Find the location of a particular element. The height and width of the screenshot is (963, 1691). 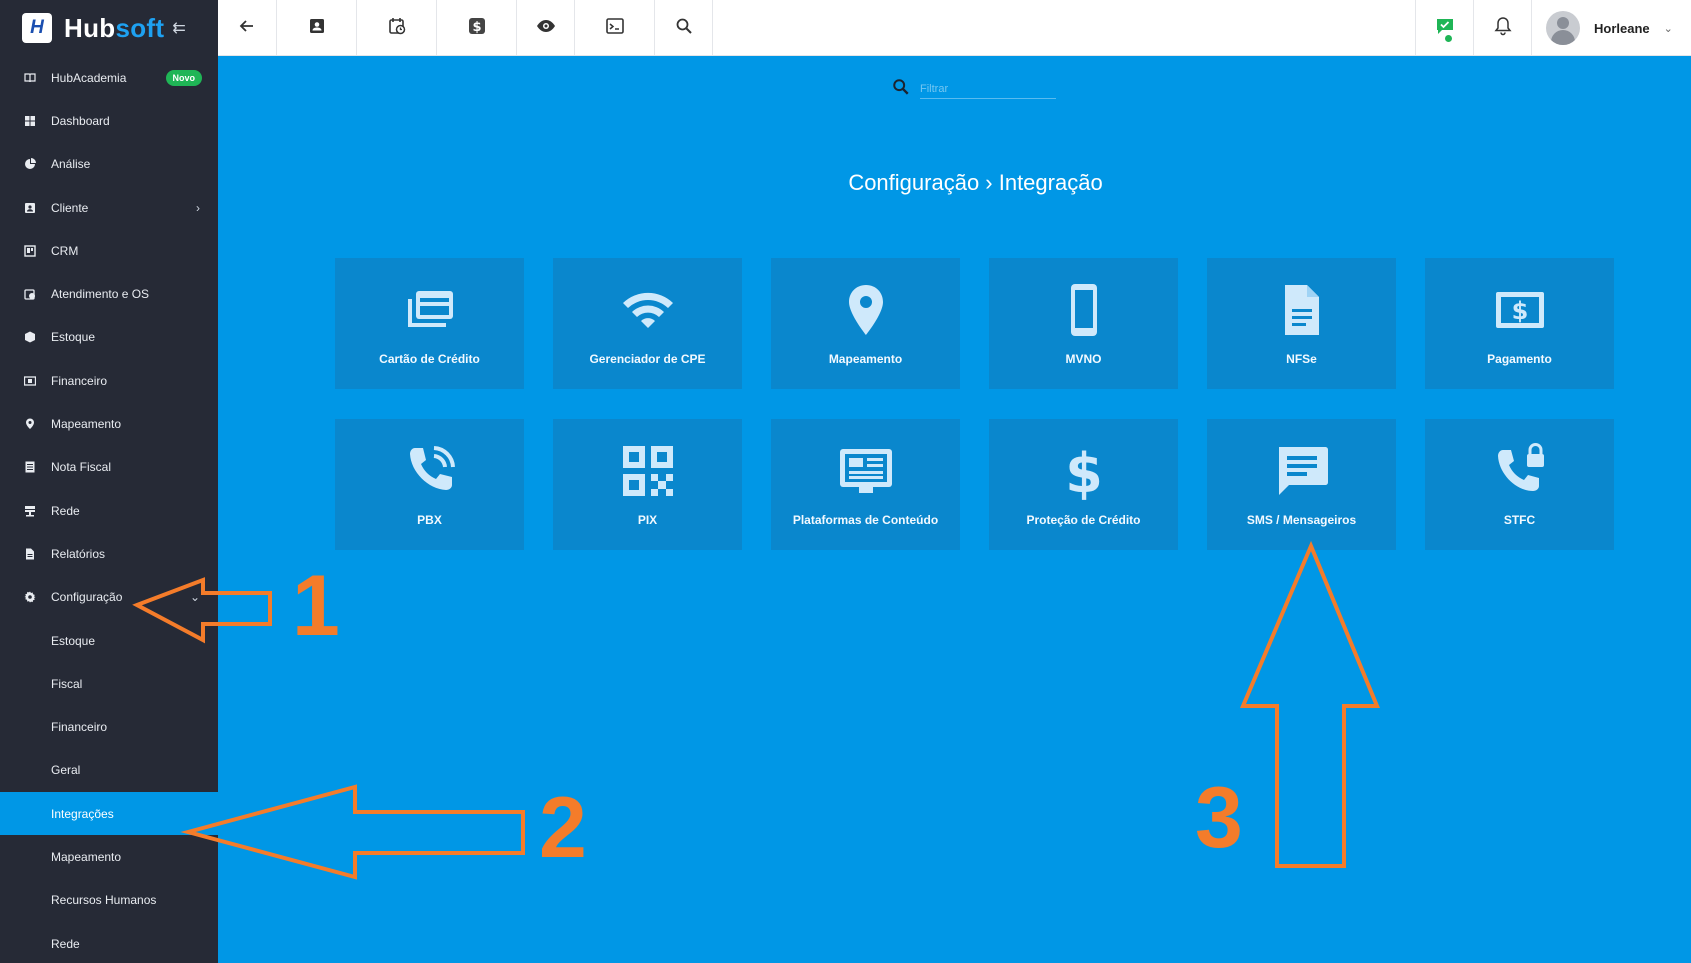

tile-mvno: MVNO is located at coordinates (1083, 323).